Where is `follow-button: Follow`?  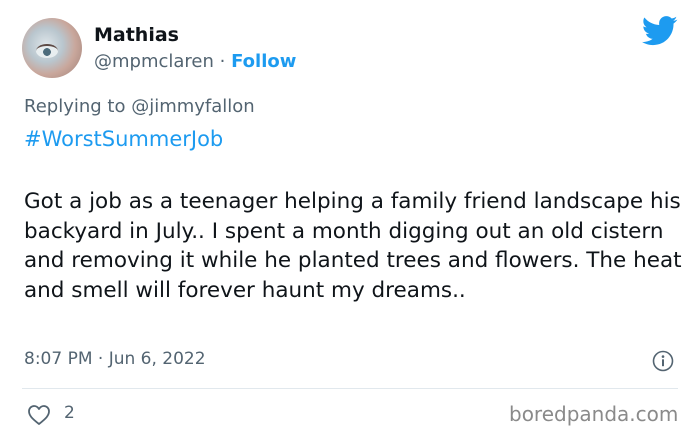 follow-button: Follow is located at coordinates (263, 61).